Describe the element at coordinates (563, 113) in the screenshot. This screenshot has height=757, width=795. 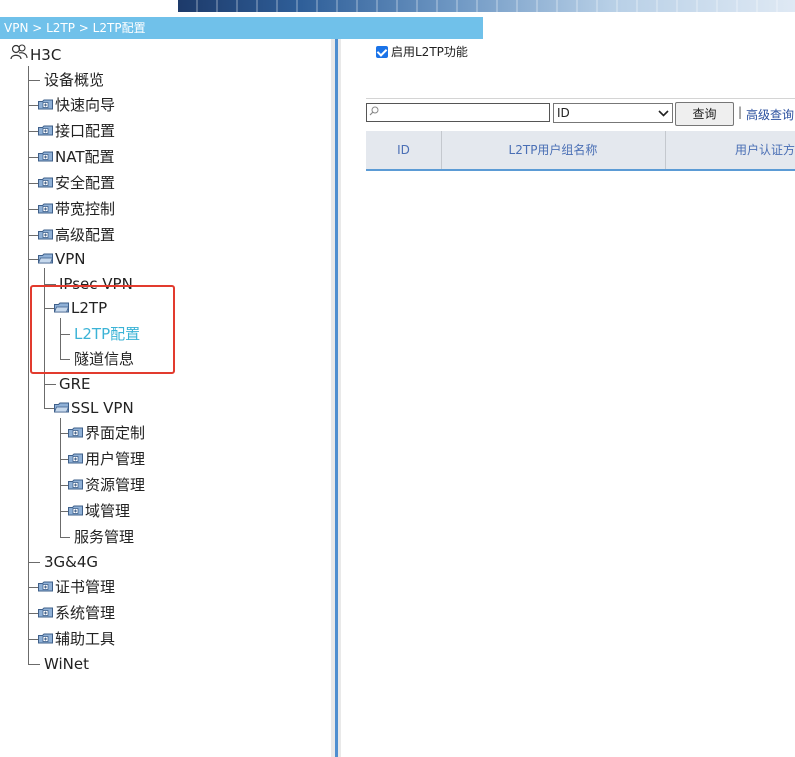
I see `select-value: ID` at that location.